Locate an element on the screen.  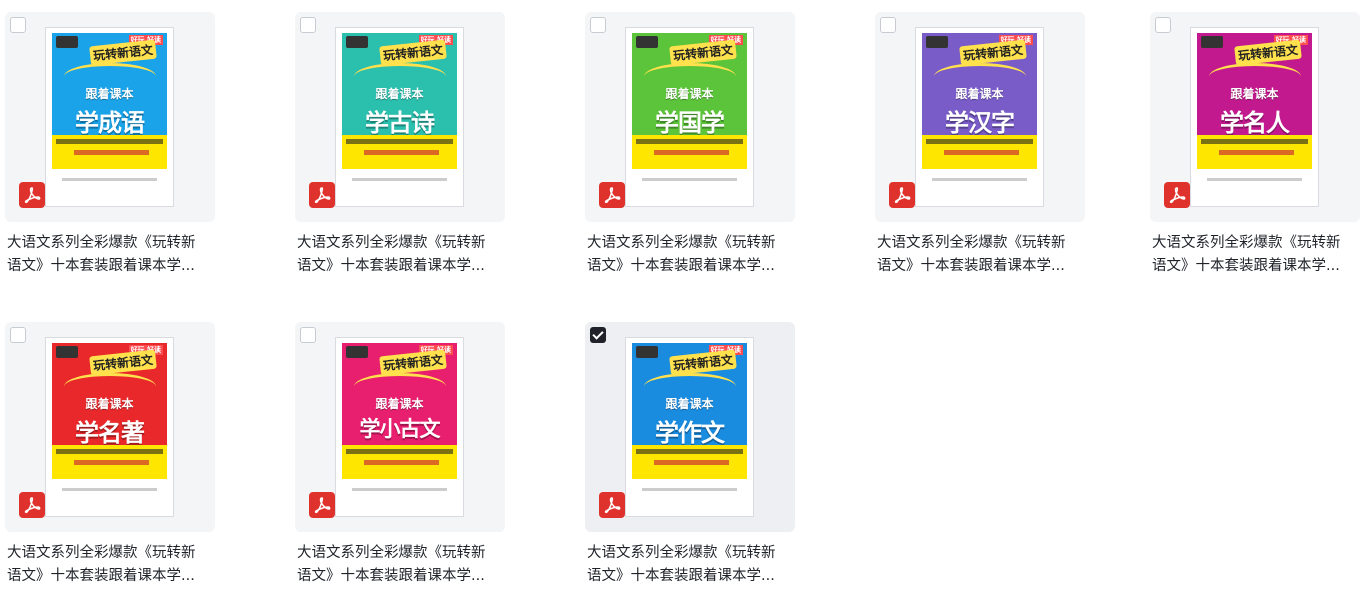
cover-art: 好玩 好读 玩转新语文 跟着课本 学名人 is located at coordinates (1254, 101).